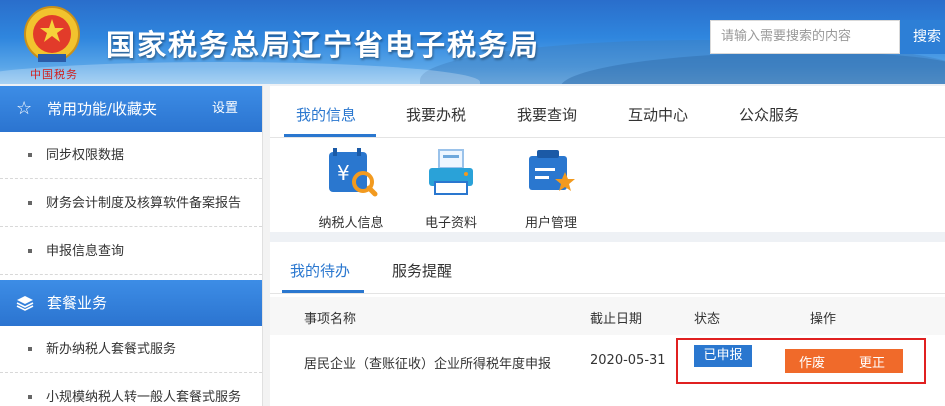  Describe the element at coordinates (805, 37) in the screenshot. I see `search-input: 请输入需要搜索的内容` at that location.